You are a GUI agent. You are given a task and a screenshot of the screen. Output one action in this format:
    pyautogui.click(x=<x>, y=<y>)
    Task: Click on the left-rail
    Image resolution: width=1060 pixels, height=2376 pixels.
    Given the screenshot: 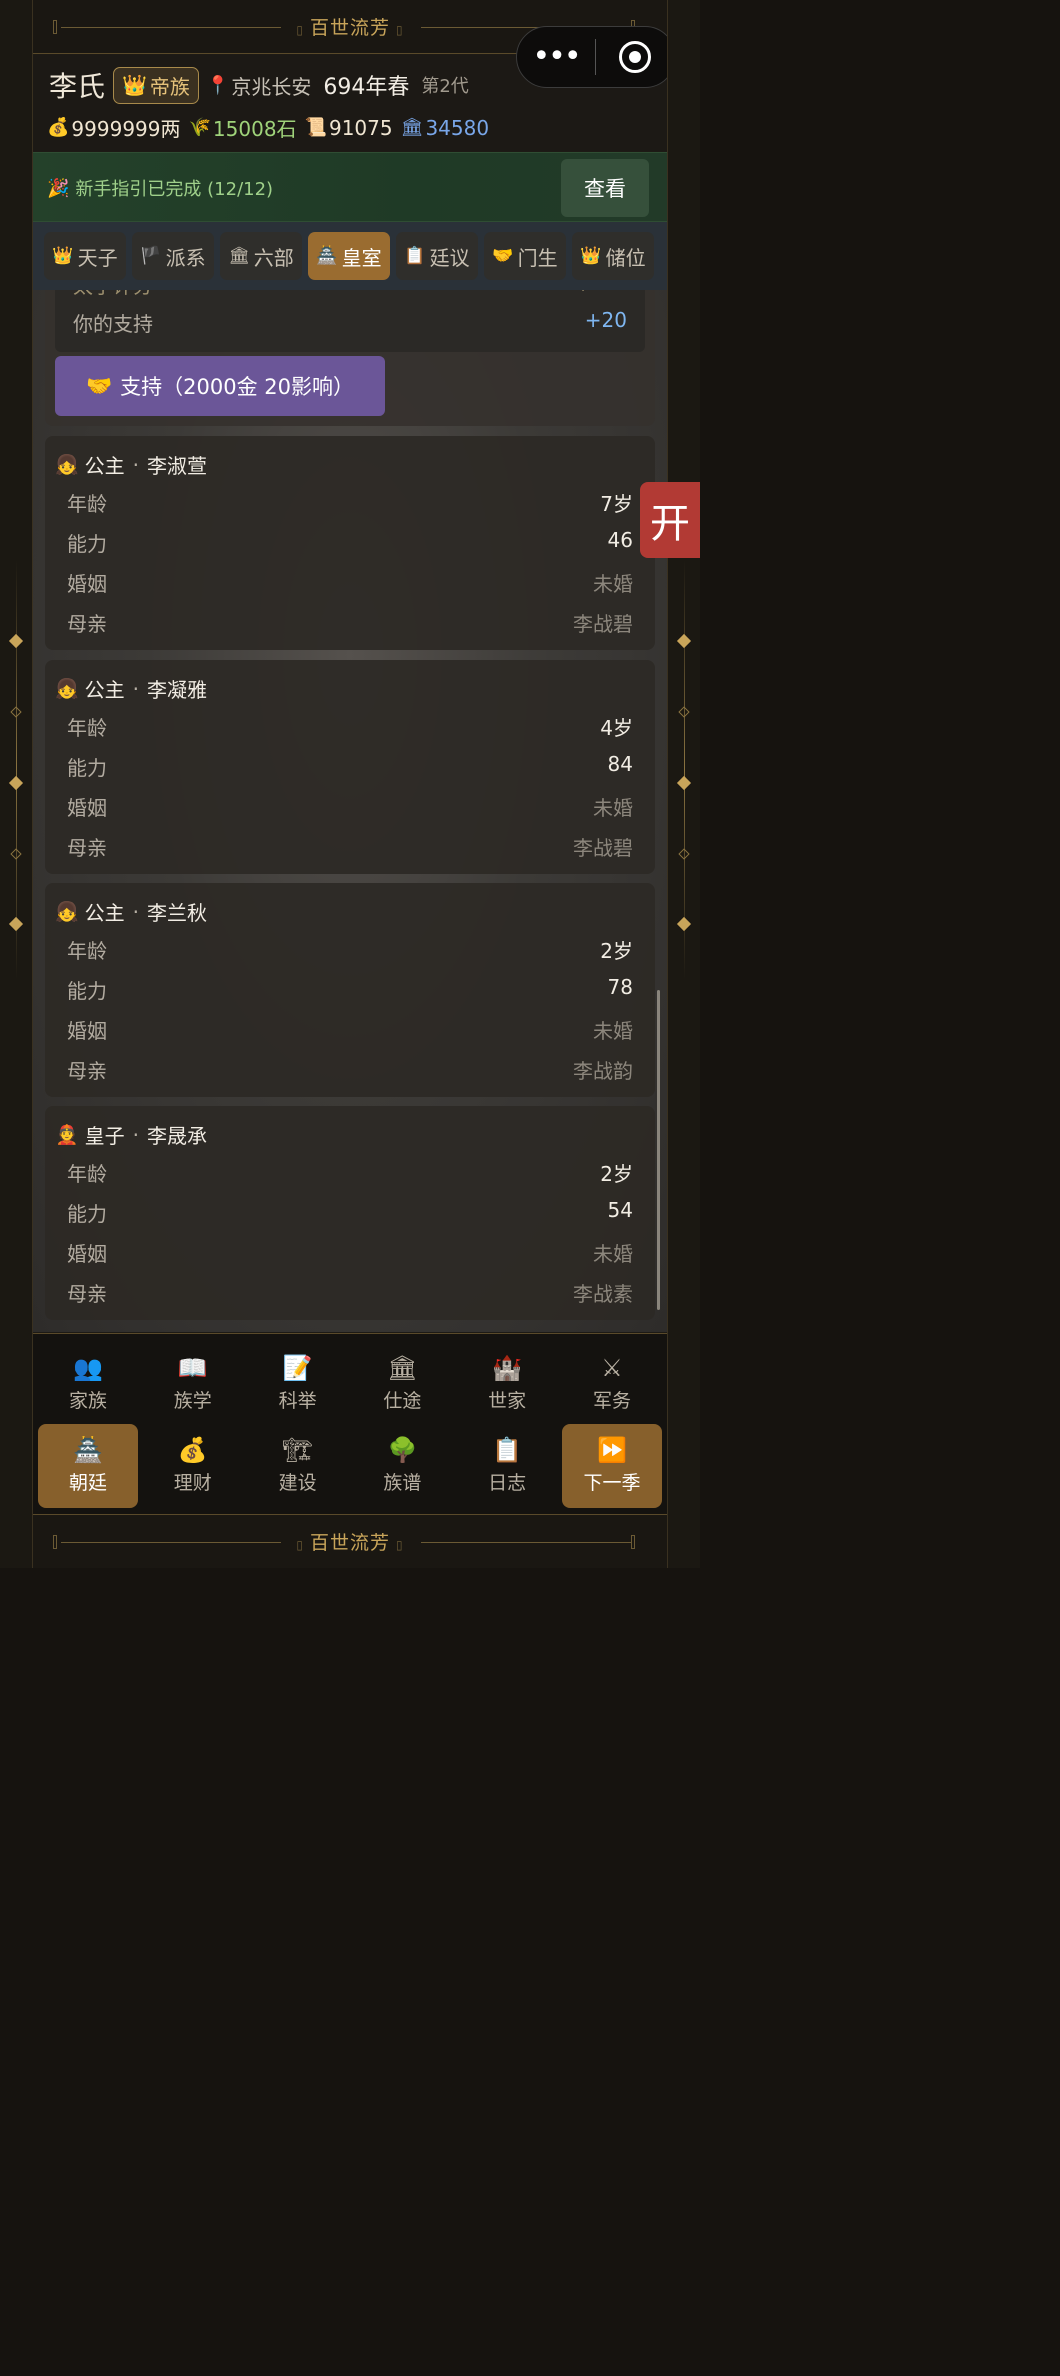 What is the action you would take?
    pyautogui.click(x=16, y=784)
    